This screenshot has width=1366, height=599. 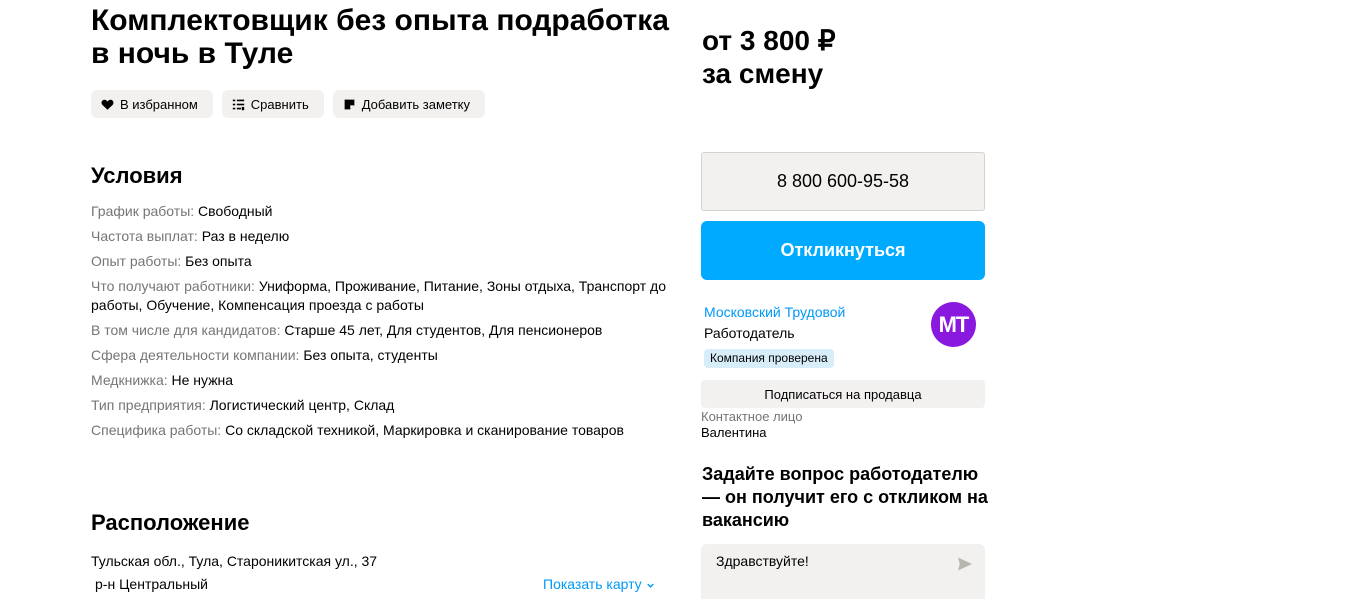 What do you see at coordinates (349, 104) in the screenshot?
I see `note-icon` at bounding box center [349, 104].